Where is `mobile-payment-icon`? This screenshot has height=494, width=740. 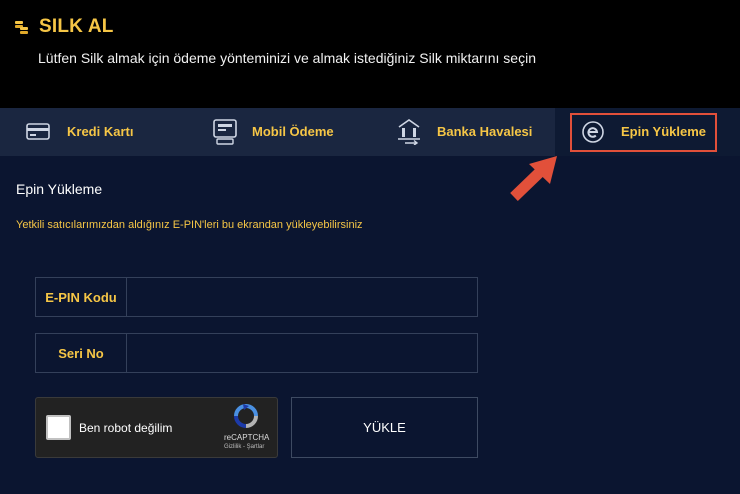 mobile-payment-icon is located at coordinates (225, 132).